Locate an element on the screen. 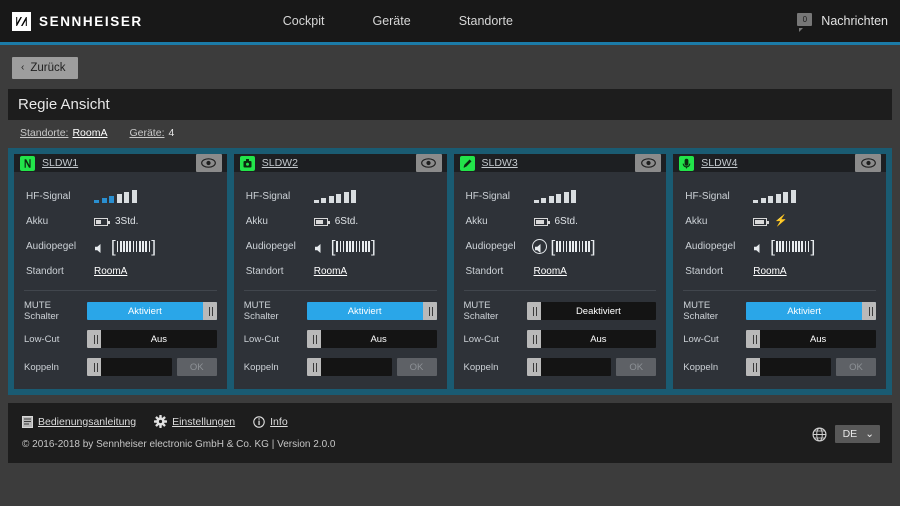 The image size is (900, 506). handheld-mic-icon is located at coordinates (27, 163).